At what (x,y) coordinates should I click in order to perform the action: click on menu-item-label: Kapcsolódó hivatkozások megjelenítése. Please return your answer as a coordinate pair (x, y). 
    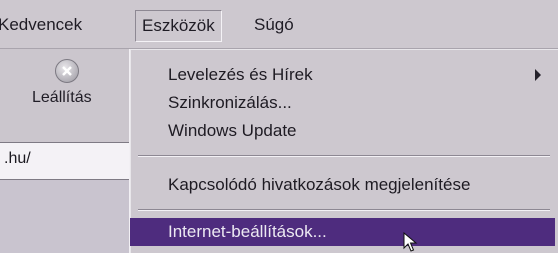
    Looking at the image, I should click on (319, 184).